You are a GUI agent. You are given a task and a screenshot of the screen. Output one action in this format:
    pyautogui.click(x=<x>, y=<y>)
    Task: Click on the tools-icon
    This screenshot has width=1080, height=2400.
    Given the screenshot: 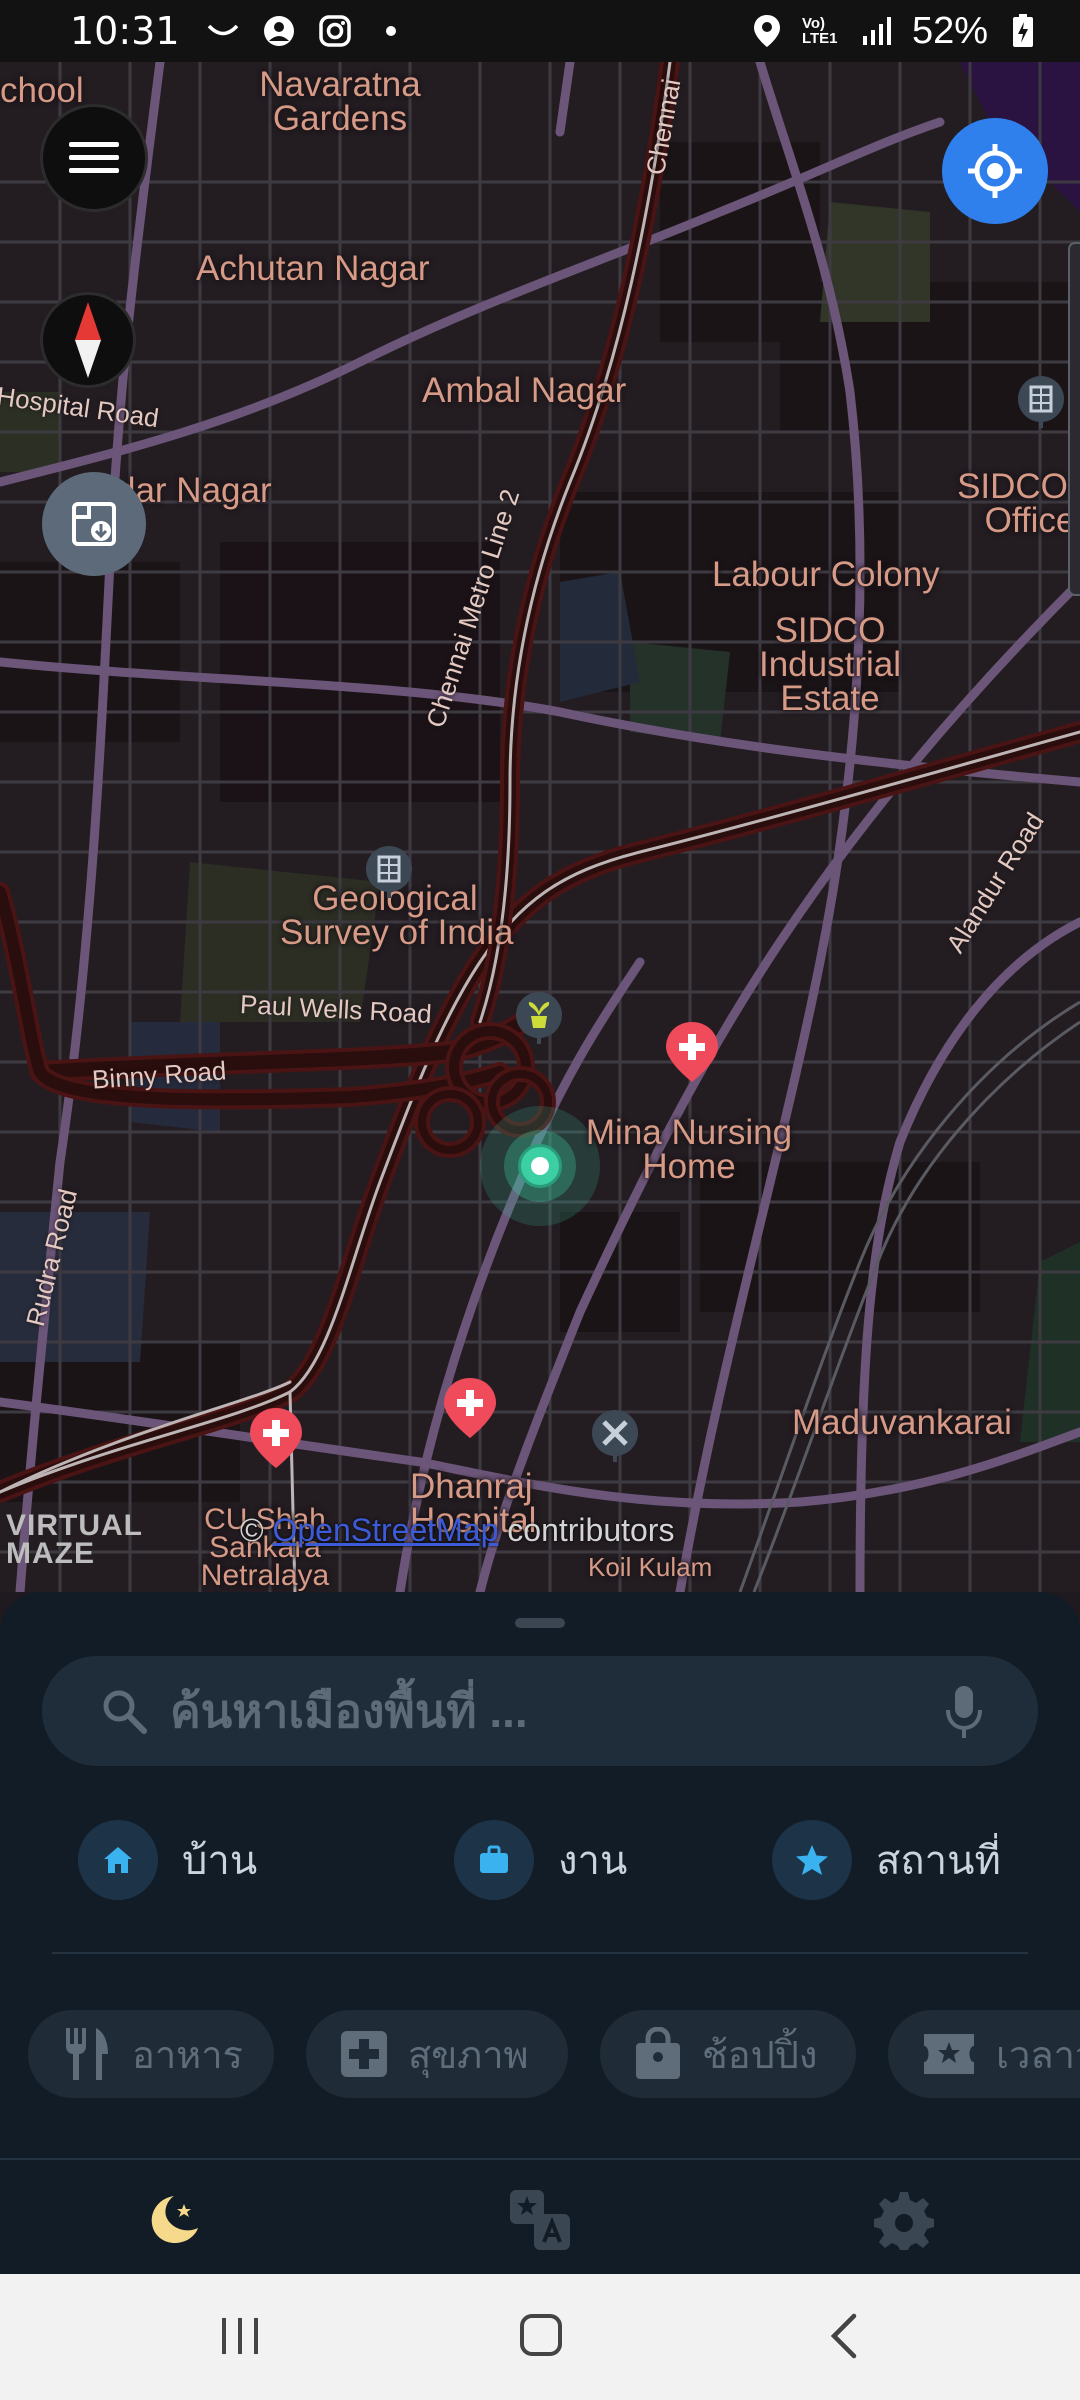 What is the action you would take?
    pyautogui.click(x=615, y=1436)
    